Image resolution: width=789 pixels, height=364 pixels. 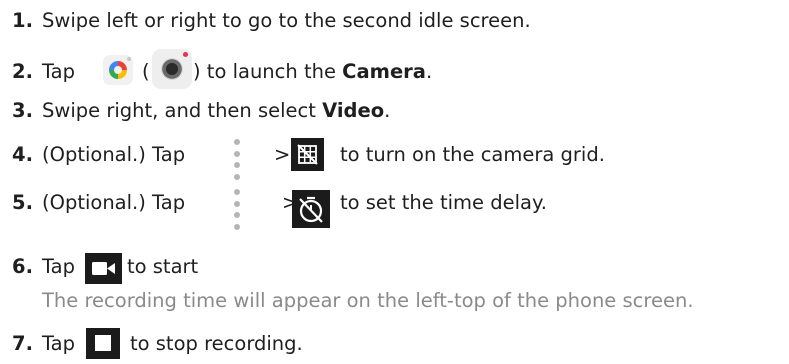 I want to click on step-text: to start, so click(x=163, y=266).